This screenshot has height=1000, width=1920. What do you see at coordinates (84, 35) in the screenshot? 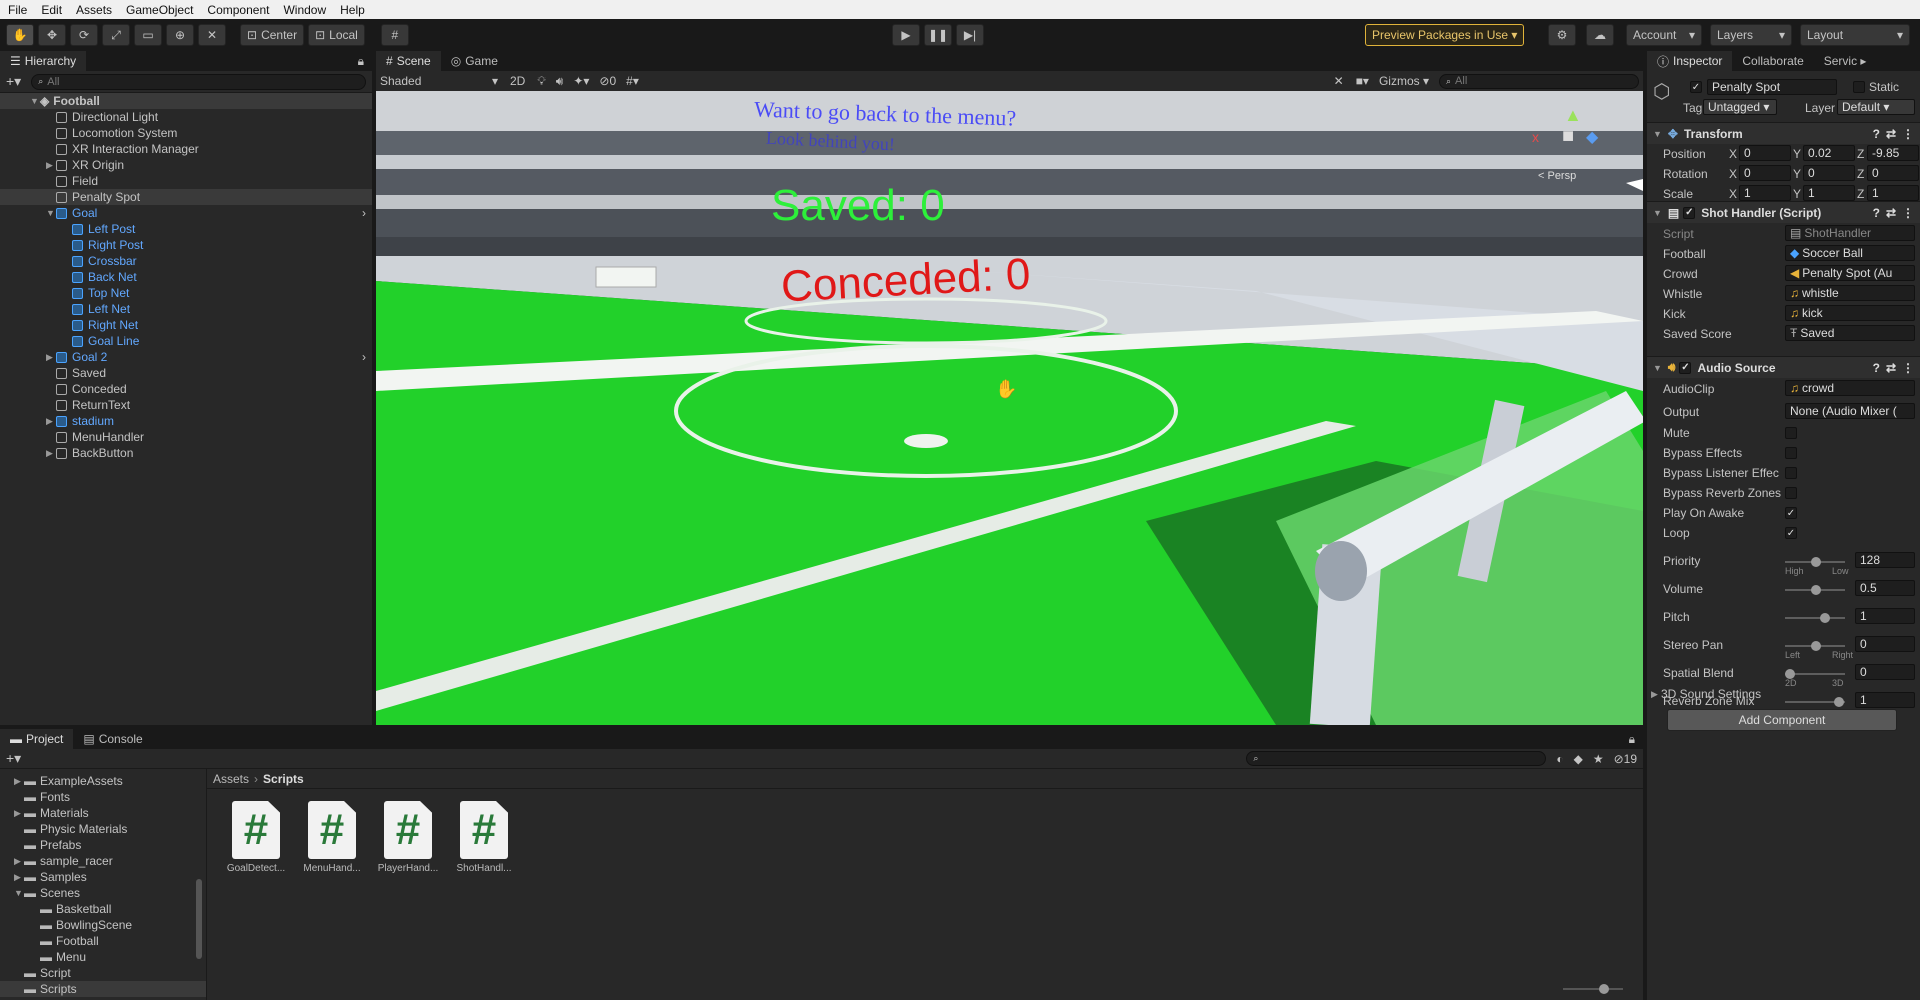
I see `rotate-tool-icon: ⟳` at bounding box center [84, 35].